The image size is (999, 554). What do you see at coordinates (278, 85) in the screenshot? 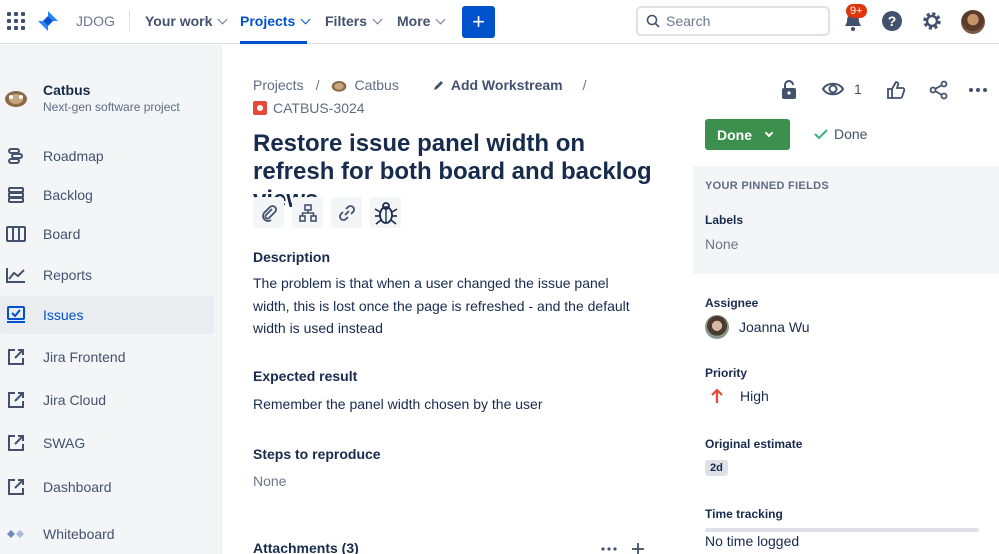
I see `breadcrumb-projects: Projects` at bounding box center [278, 85].